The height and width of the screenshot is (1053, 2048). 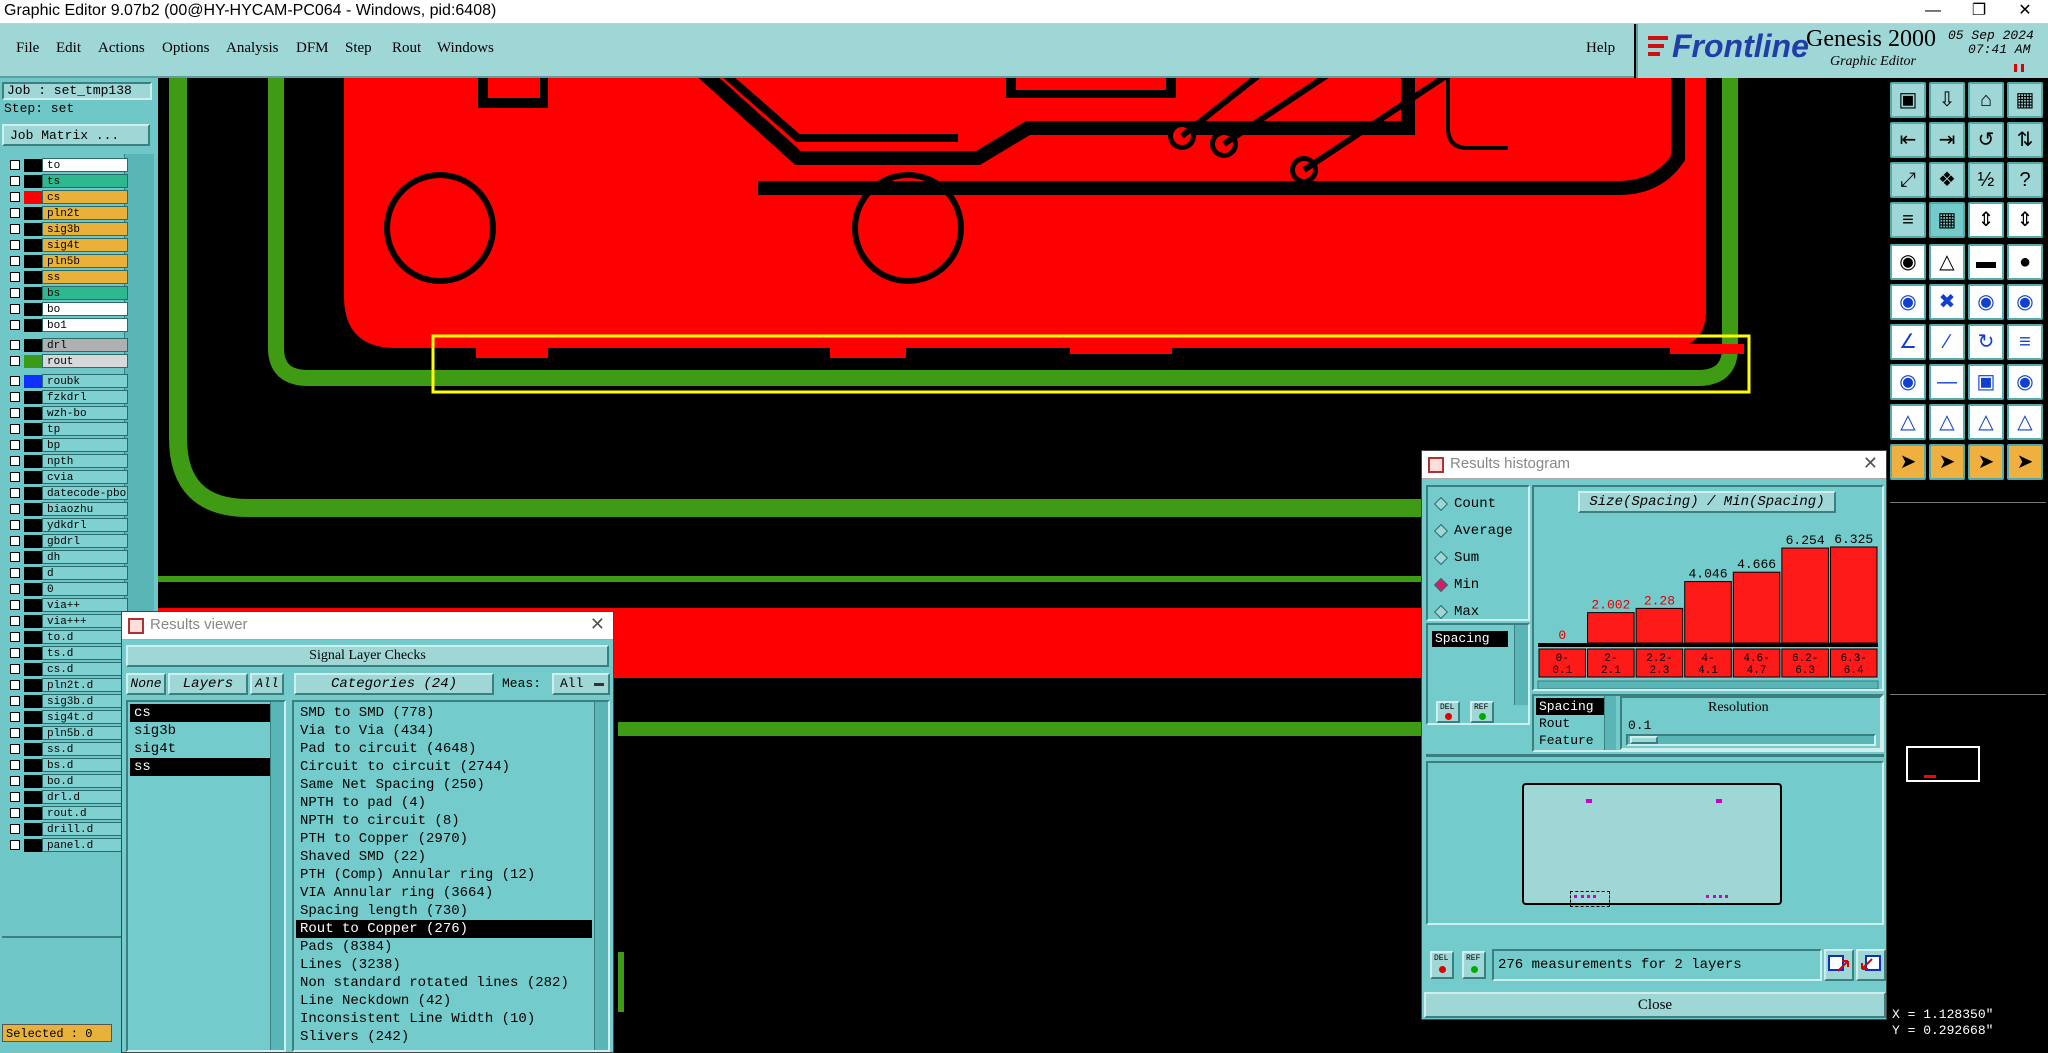 I want to click on meas-dropdown: All, so click(x=581, y=684).